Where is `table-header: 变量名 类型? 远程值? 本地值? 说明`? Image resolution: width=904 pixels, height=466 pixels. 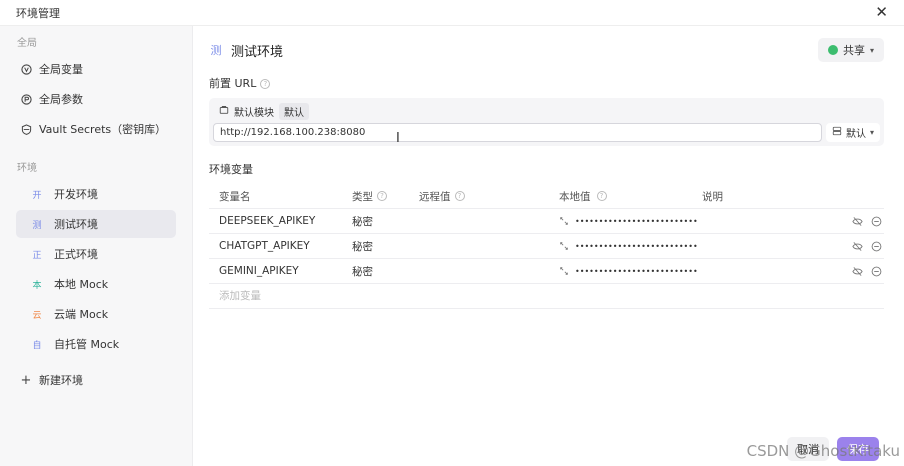
table-header: 变量名 类型? 远程值? 本地值? 说明 is located at coordinates (546, 196).